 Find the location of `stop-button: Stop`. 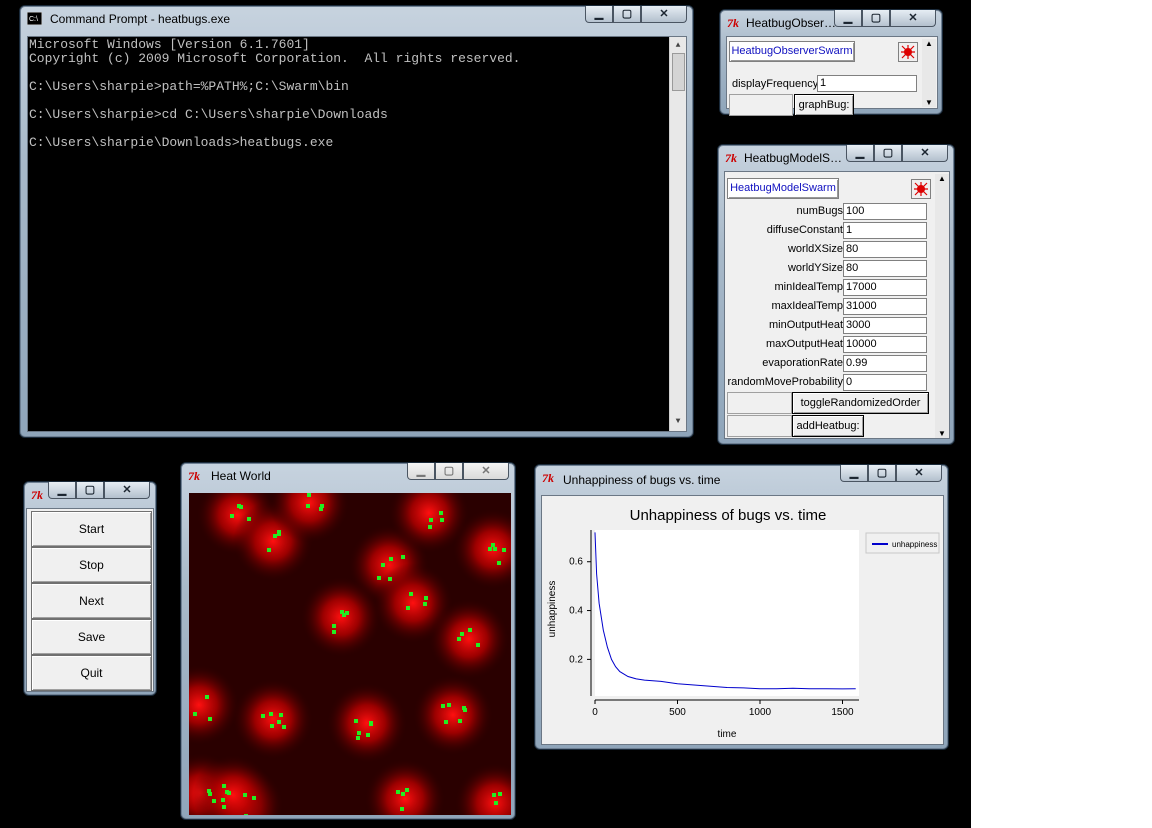

stop-button: Stop is located at coordinates (91, 565).